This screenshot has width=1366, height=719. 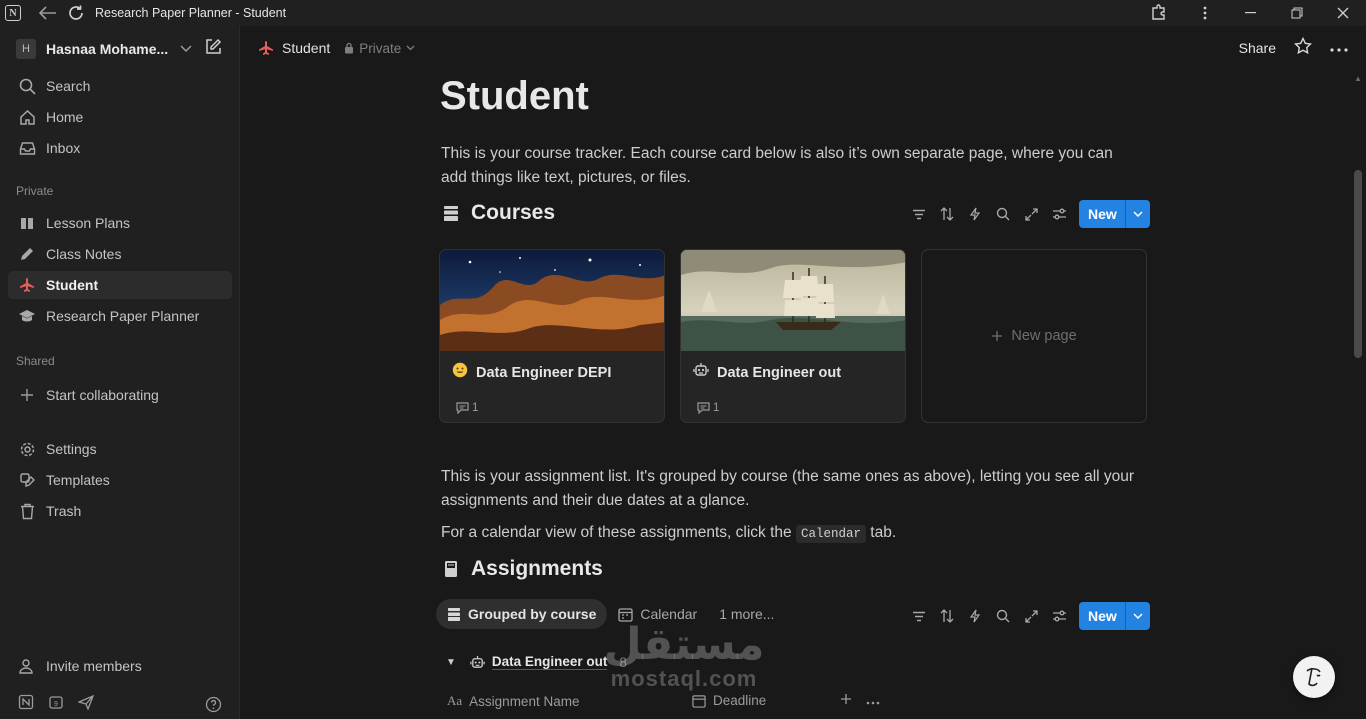 What do you see at coordinates (35, 191) in the screenshot?
I see `private-section-heading: Private` at bounding box center [35, 191].